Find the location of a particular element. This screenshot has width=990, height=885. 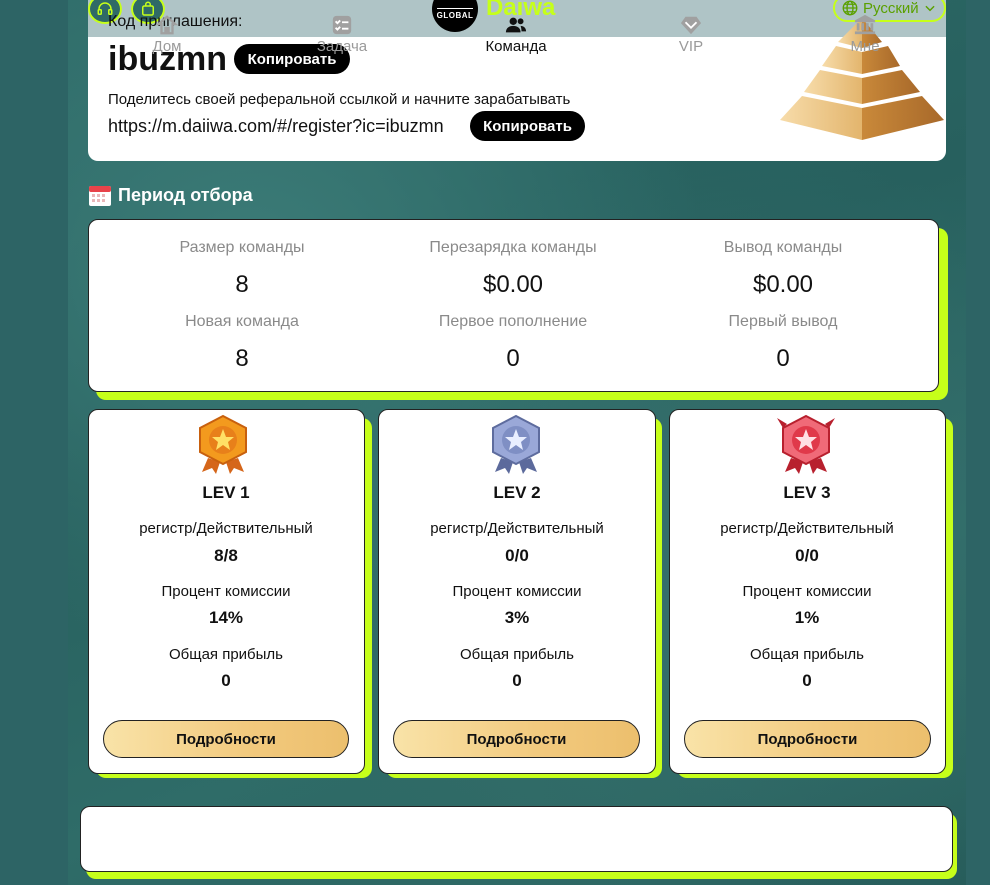

nav-item-me: Мне is located at coordinates (865, 32).